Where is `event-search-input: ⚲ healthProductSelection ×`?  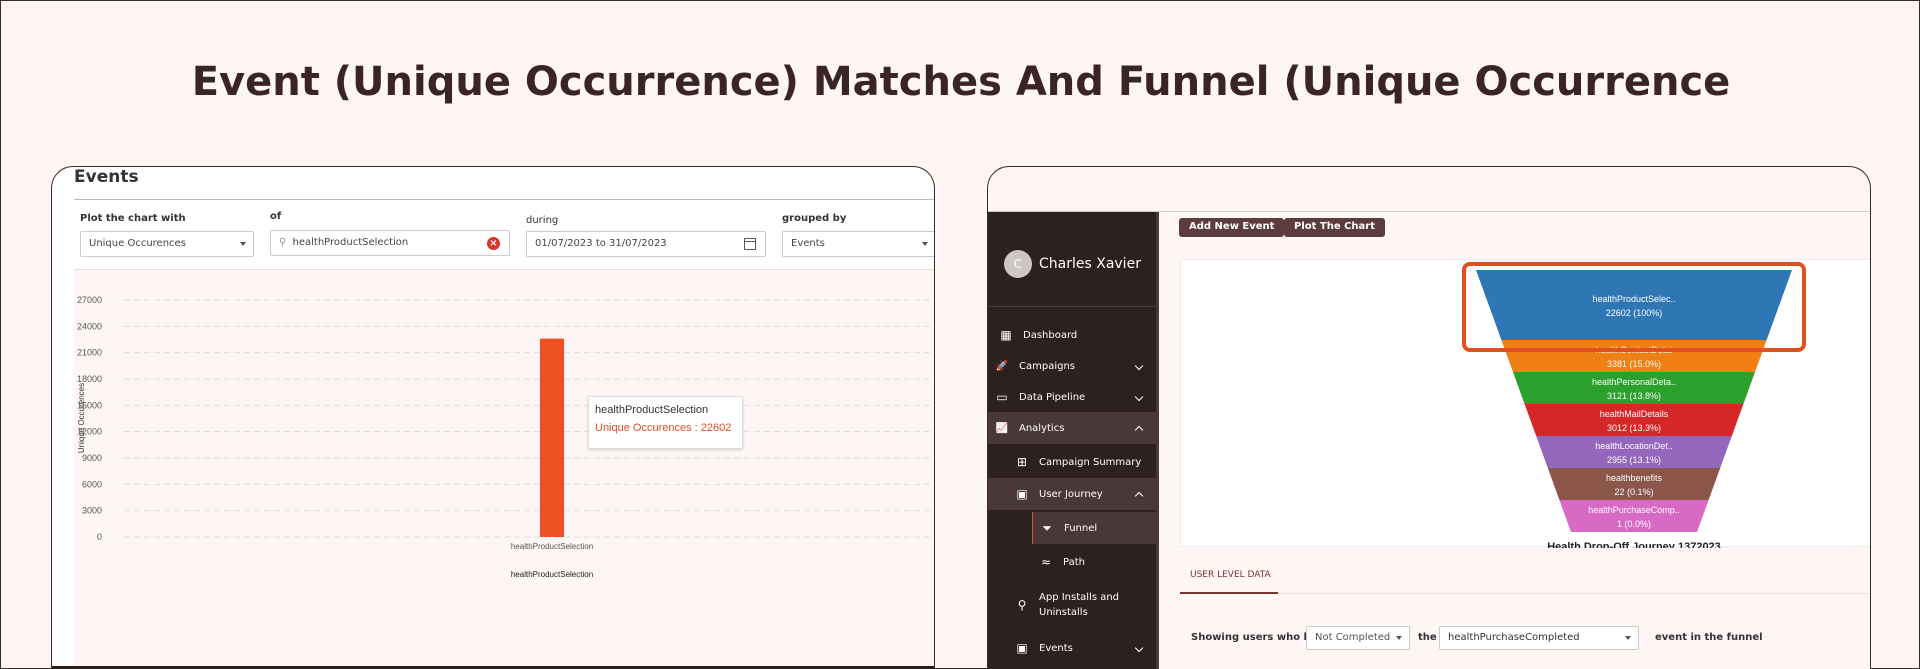
event-search-input: ⚲ healthProductSelection × is located at coordinates (390, 243).